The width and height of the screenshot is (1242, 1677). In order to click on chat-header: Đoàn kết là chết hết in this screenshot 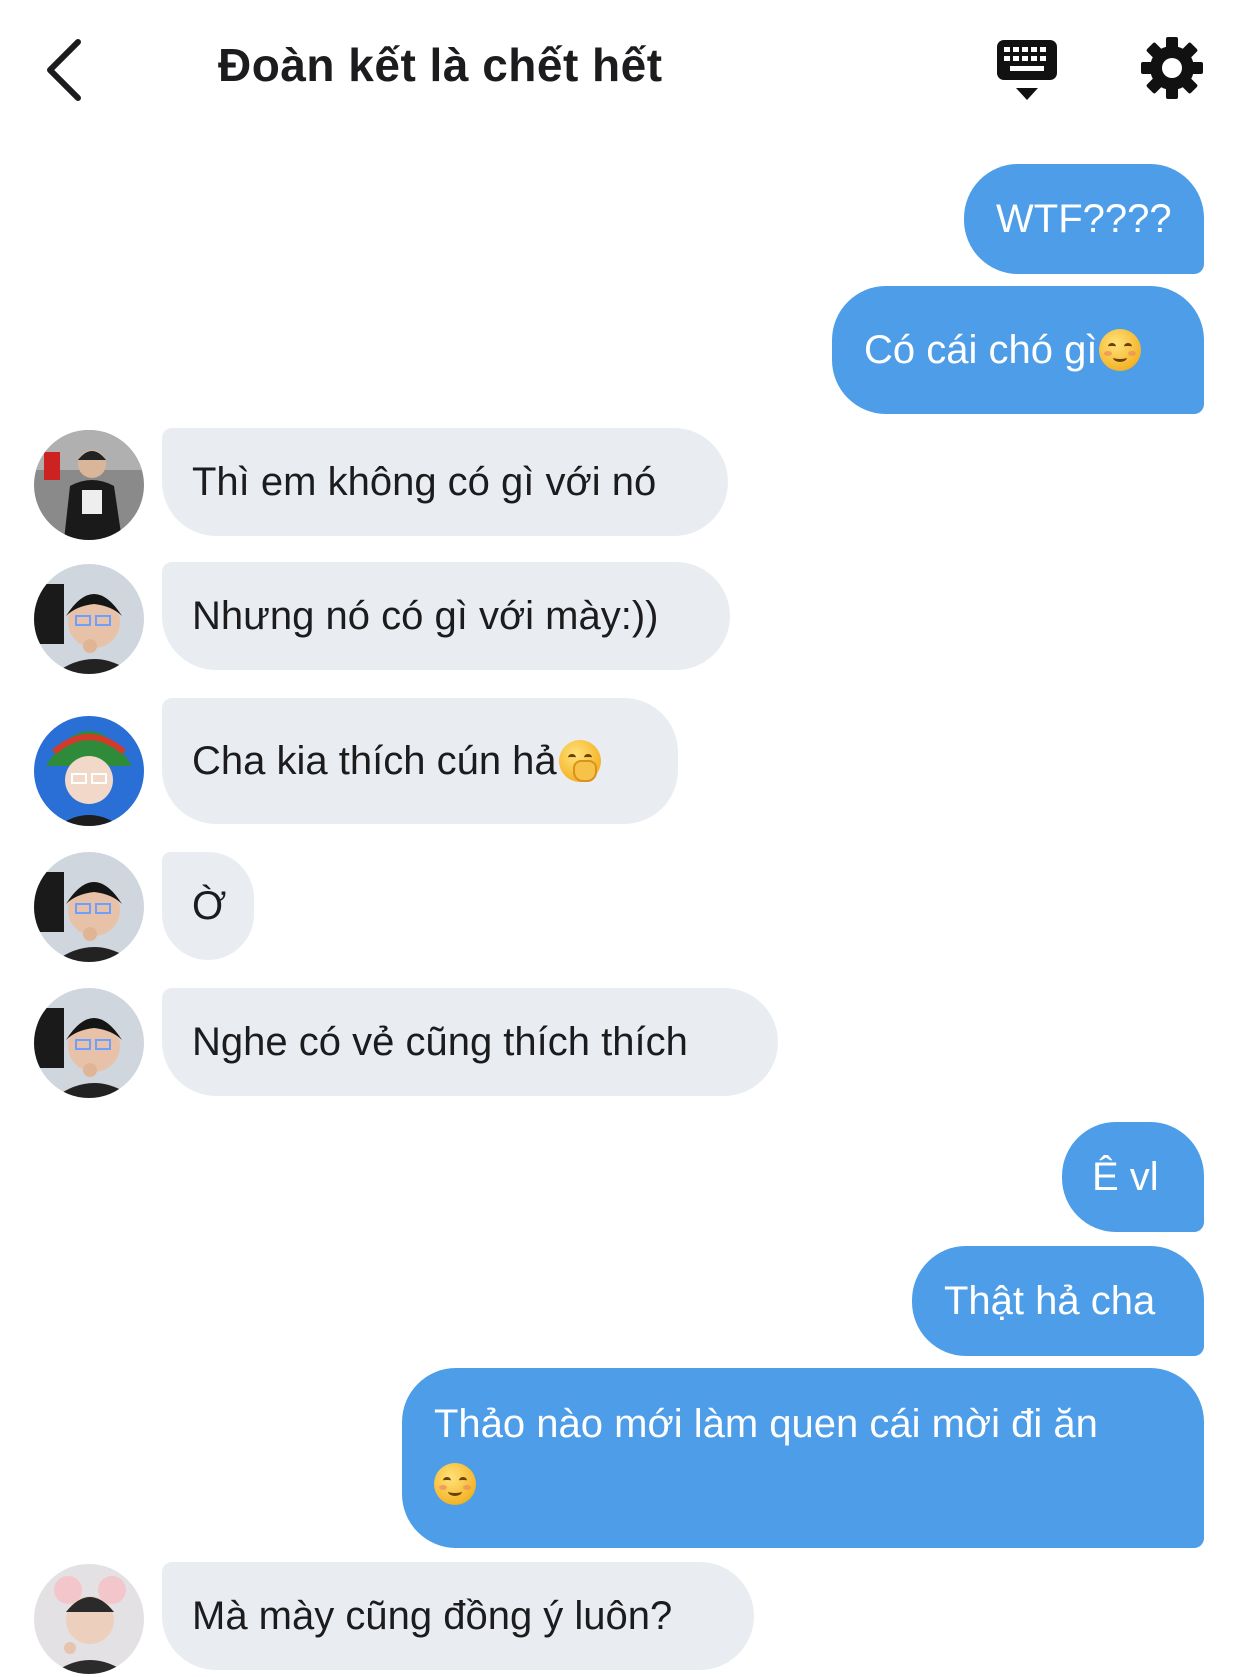, I will do `click(621, 70)`.